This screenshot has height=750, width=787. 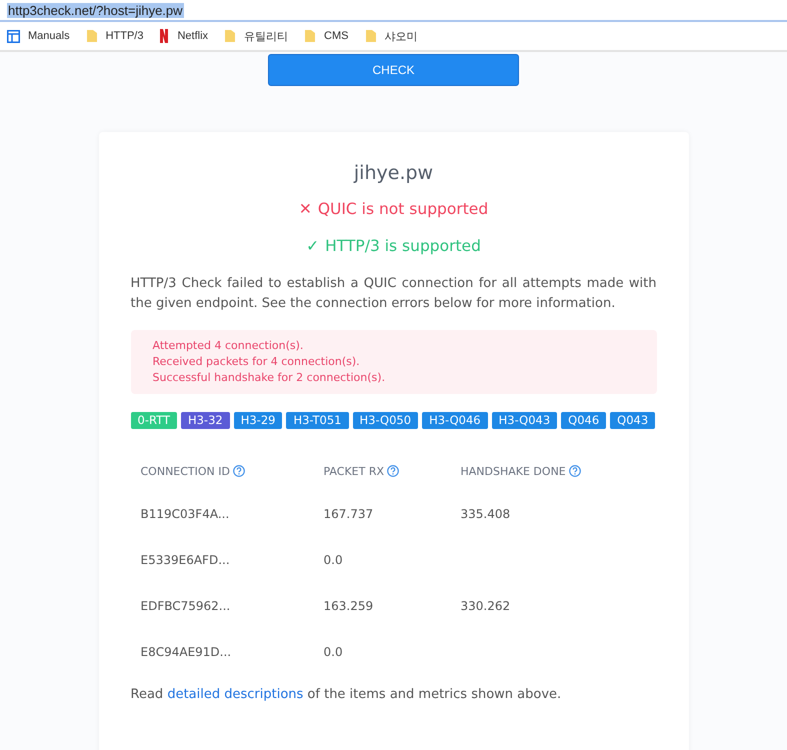 I want to click on app-grid-icon, so click(x=13, y=36).